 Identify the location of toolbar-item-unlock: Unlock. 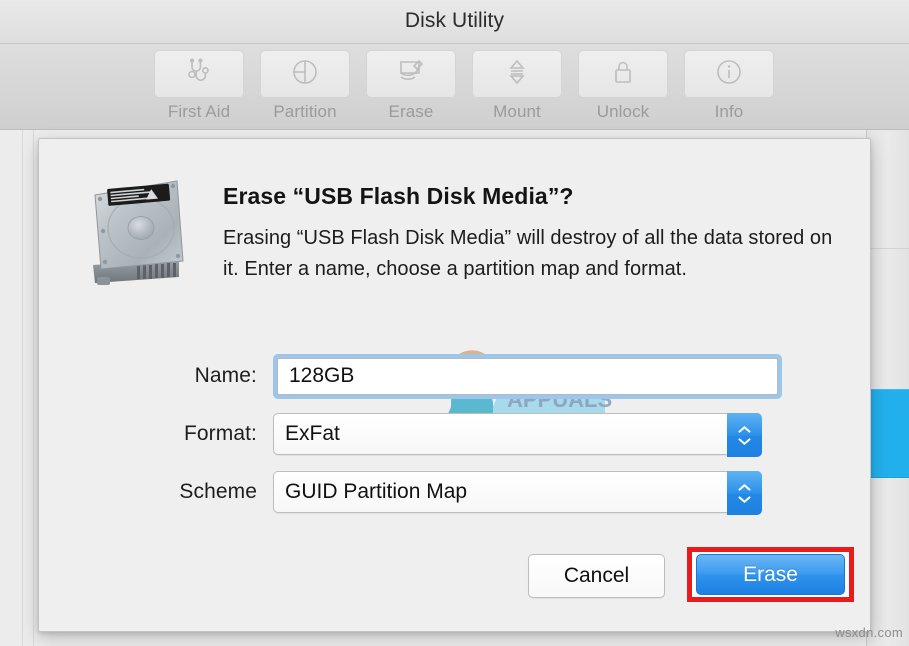
(623, 86).